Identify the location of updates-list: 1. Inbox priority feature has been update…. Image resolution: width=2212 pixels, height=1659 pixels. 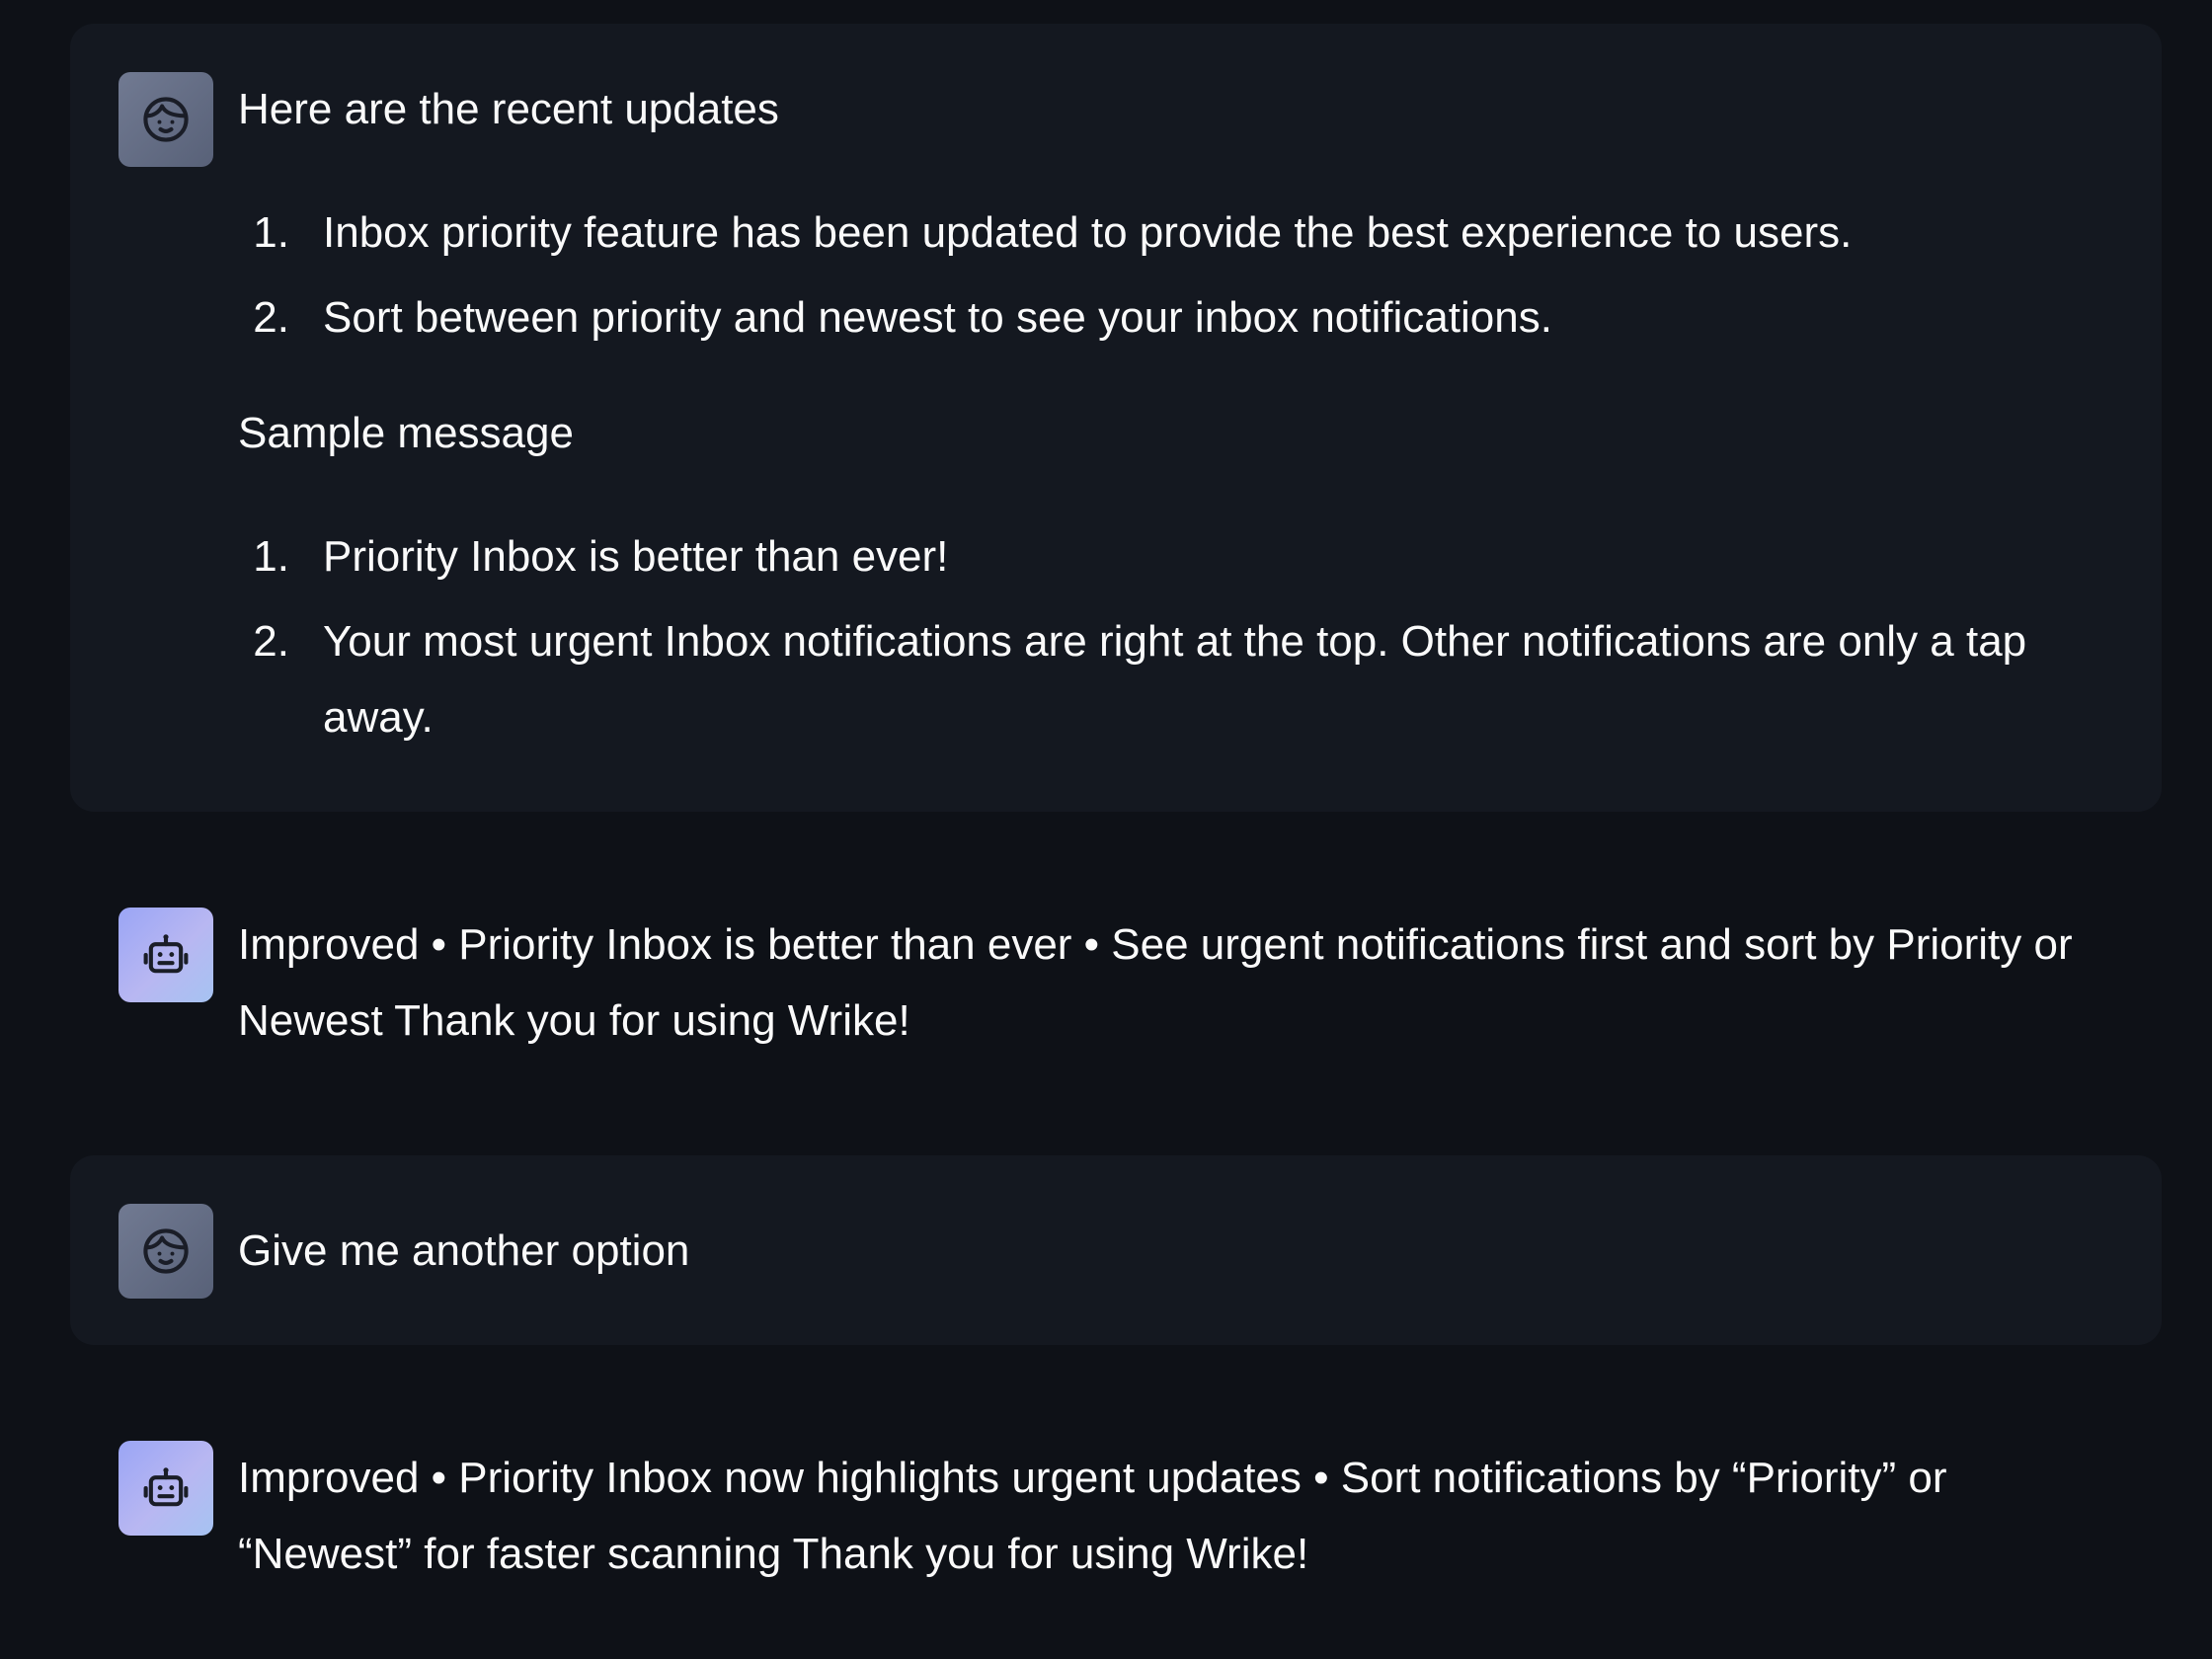
(1185, 276).